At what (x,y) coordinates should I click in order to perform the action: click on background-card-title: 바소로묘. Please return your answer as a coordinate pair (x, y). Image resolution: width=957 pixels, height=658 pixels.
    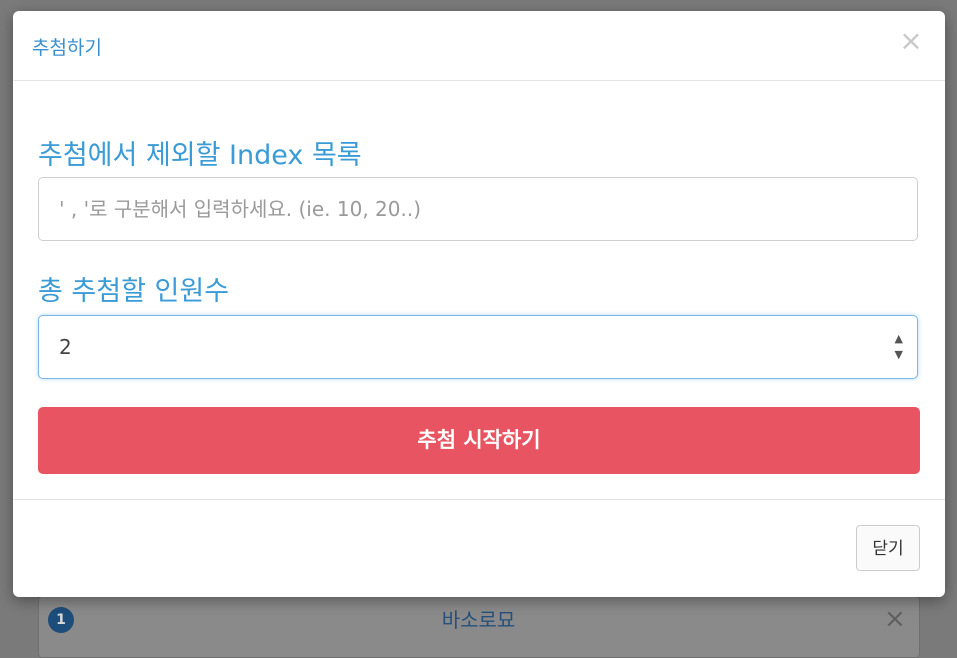
    Looking at the image, I should click on (478, 620).